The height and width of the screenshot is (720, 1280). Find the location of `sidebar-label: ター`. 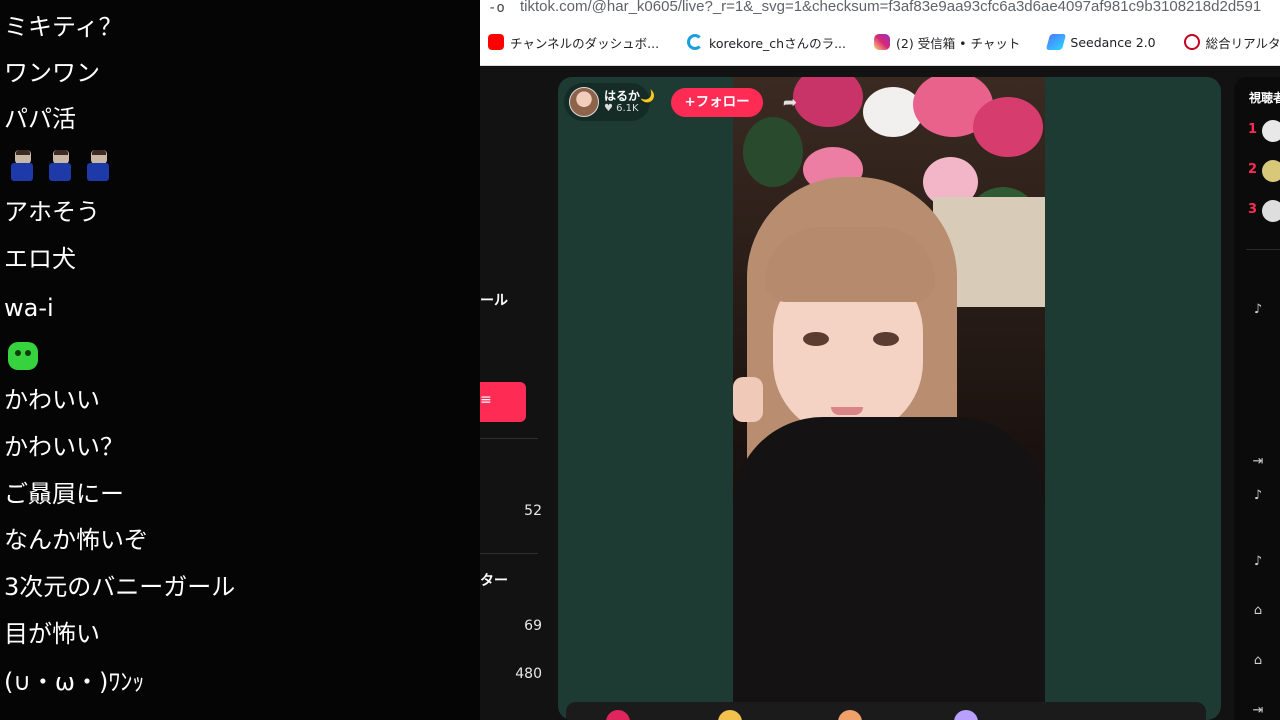

sidebar-label: ター is located at coordinates (494, 581).